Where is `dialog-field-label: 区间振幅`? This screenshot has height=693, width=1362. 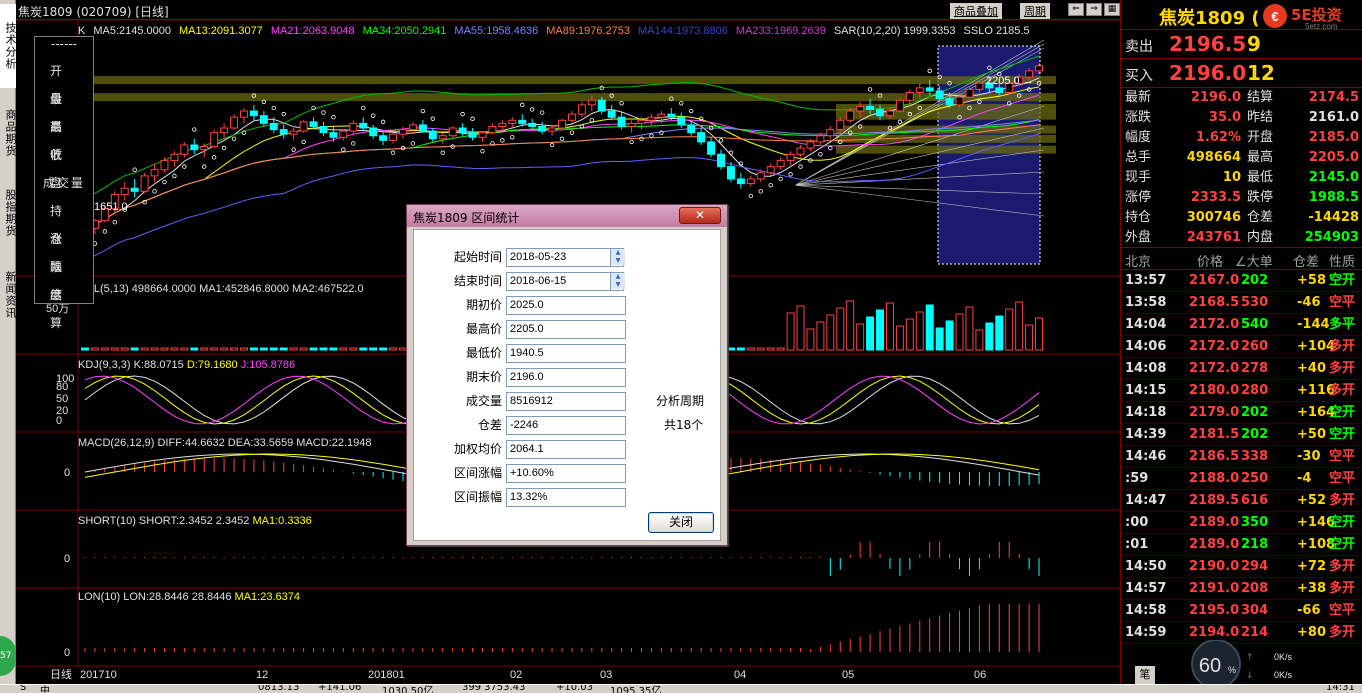 dialog-field-label: 区间振幅 is located at coordinates (477, 497).